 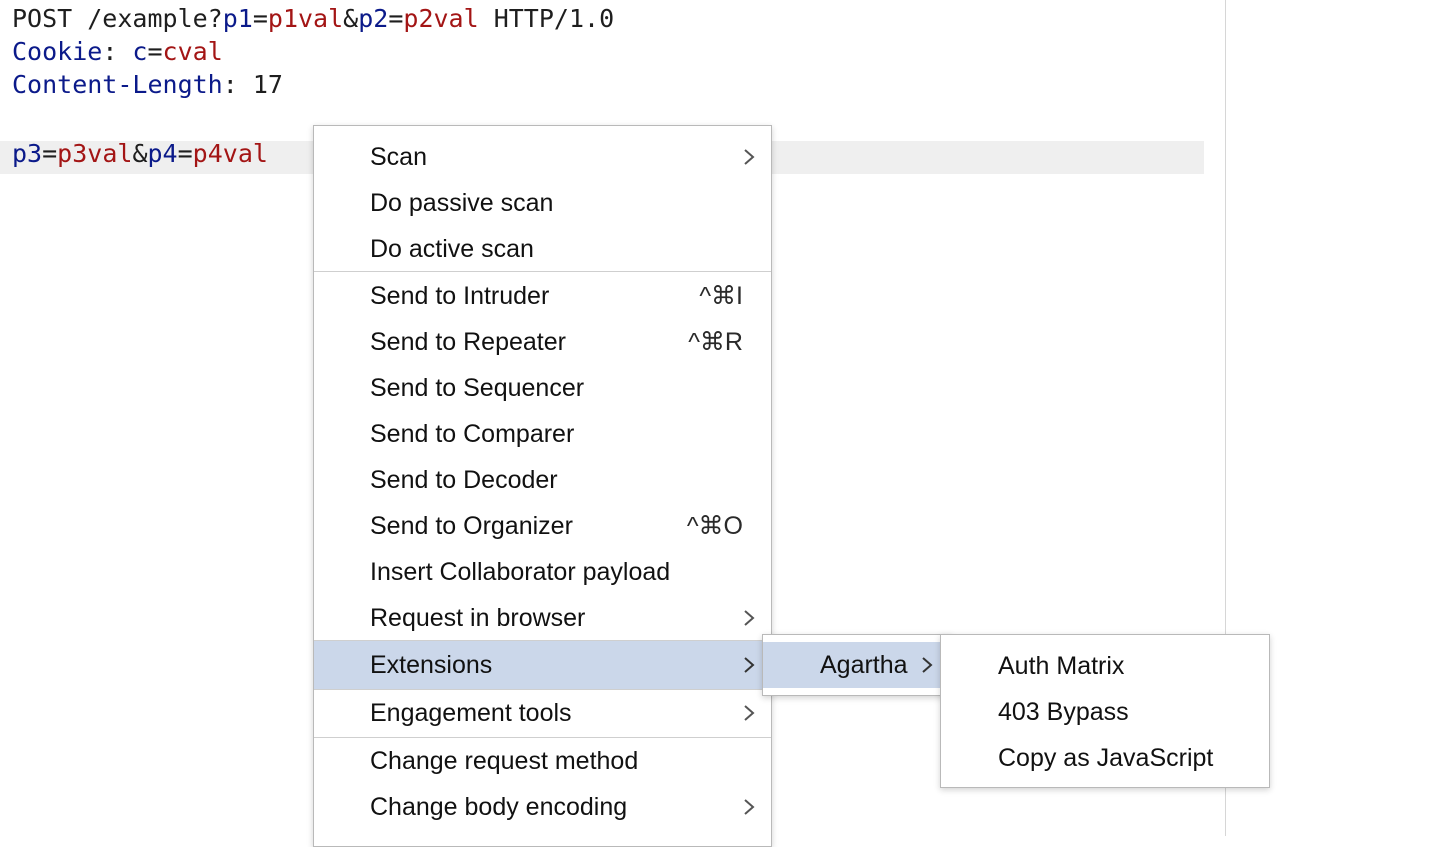 I want to click on menu-item-extensions: Extensions, so click(x=542, y=665).